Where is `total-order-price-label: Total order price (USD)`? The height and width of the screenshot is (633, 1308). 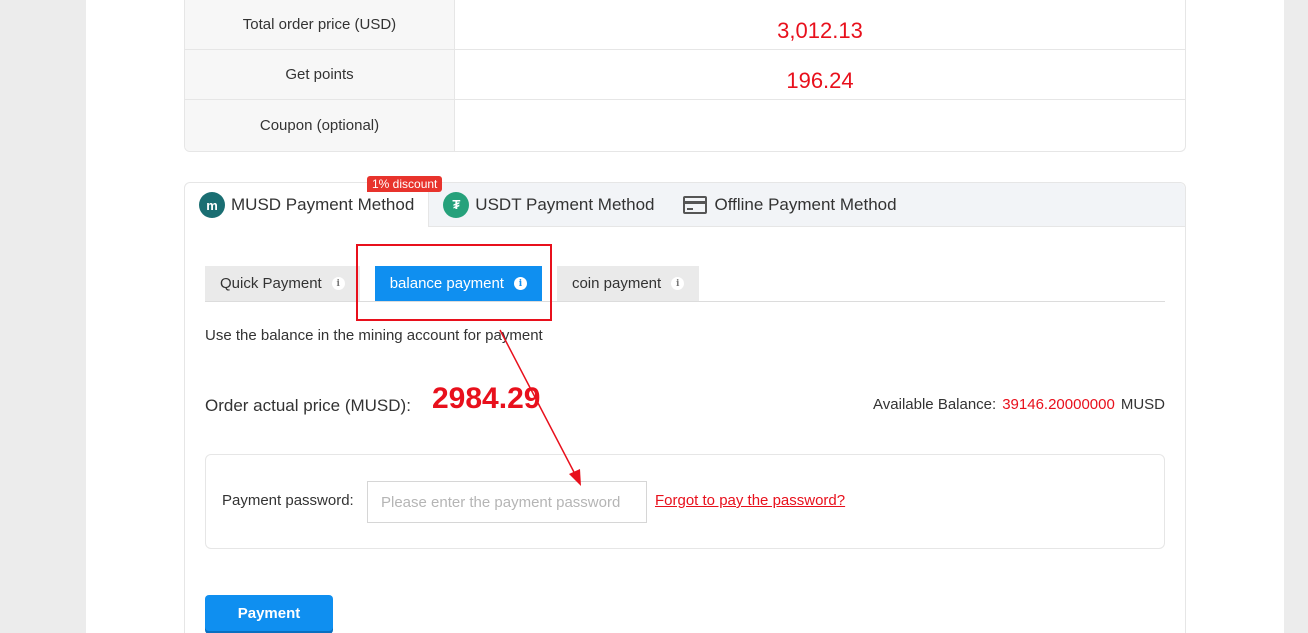
total-order-price-label: Total order price (USD) is located at coordinates (320, 24).